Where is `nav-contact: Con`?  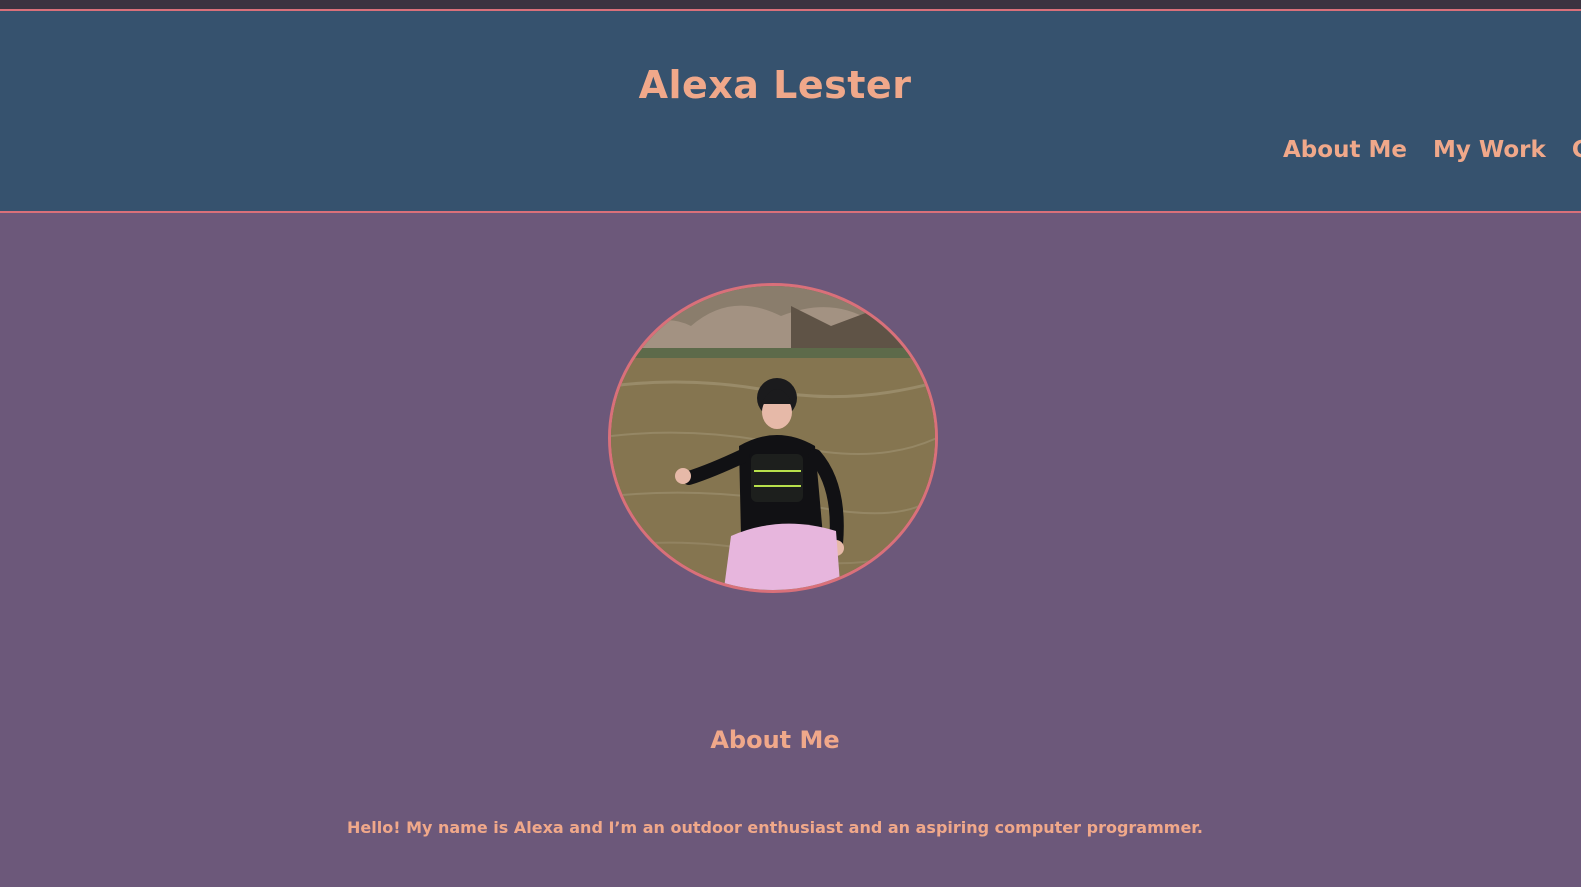
nav-contact: Con is located at coordinates (1576, 150).